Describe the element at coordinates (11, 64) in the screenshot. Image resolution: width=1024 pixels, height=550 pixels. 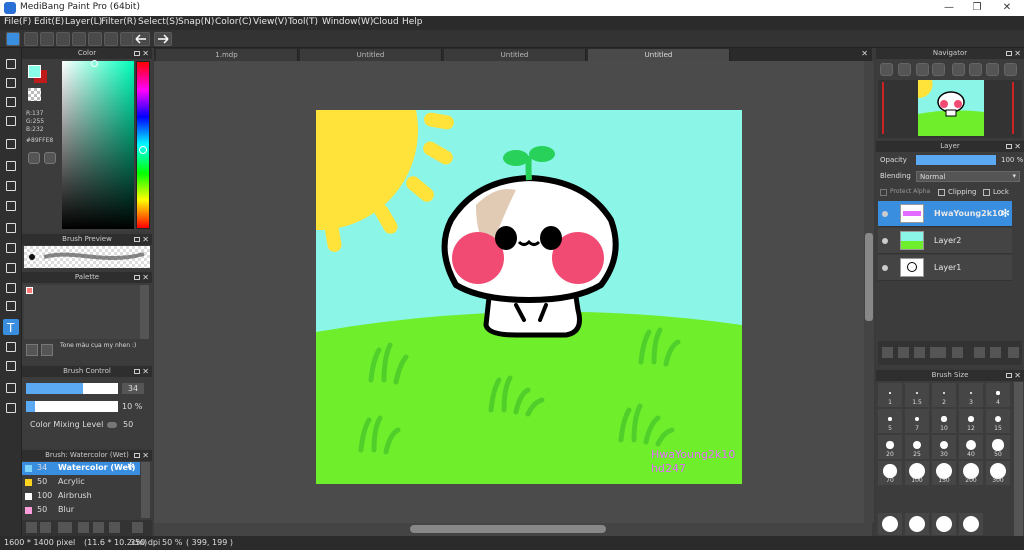
I see `pen-tool` at that location.